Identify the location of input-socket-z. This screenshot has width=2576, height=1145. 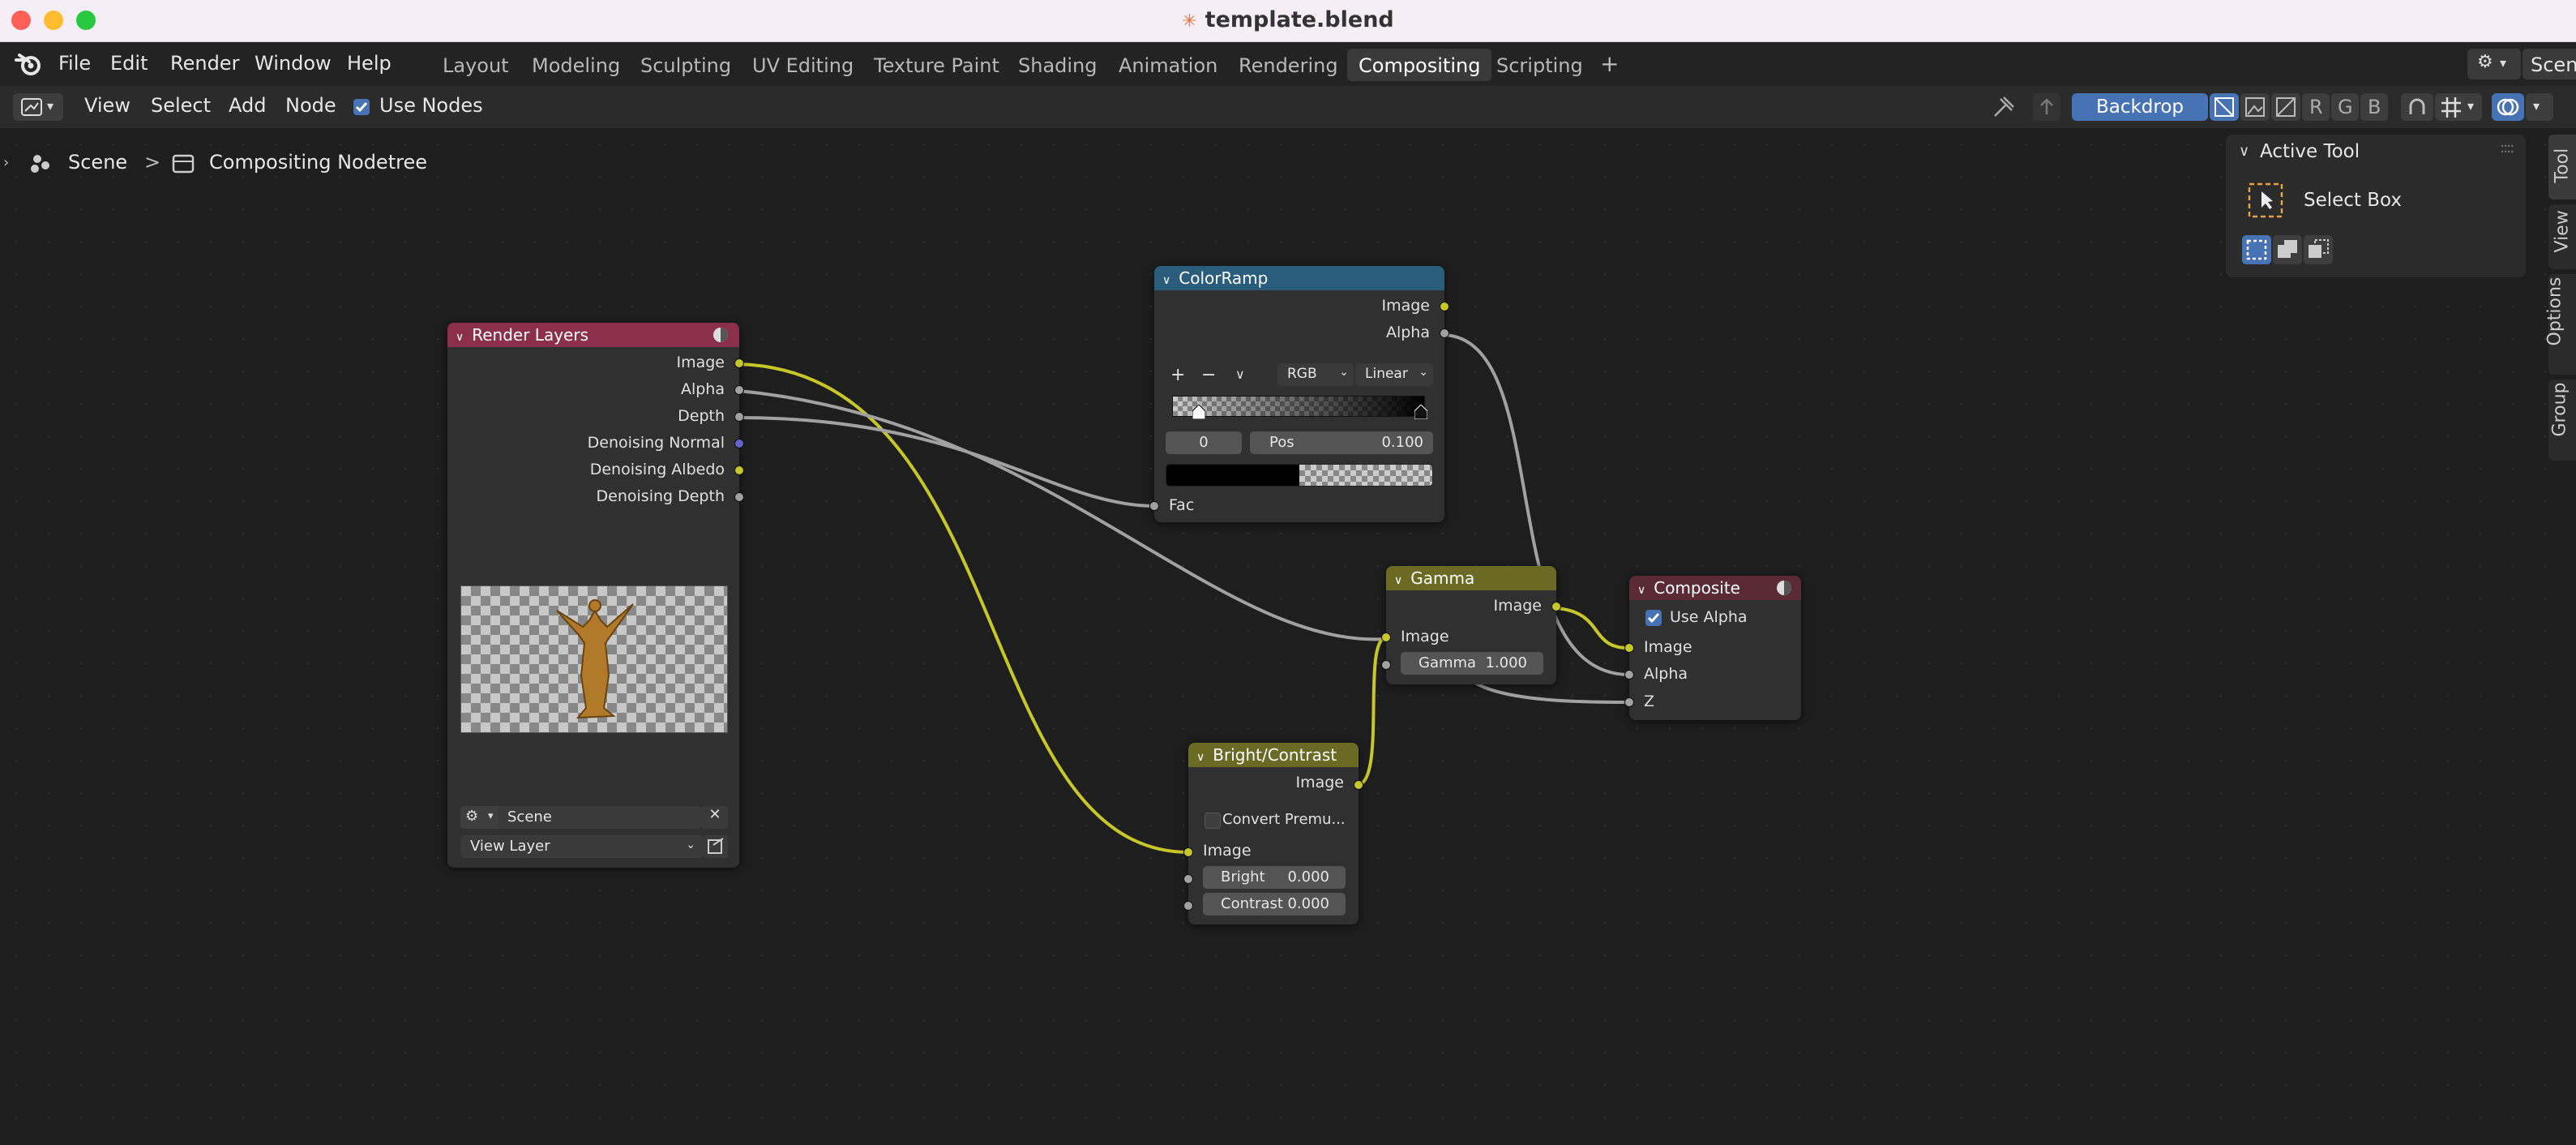
(1629, 702).